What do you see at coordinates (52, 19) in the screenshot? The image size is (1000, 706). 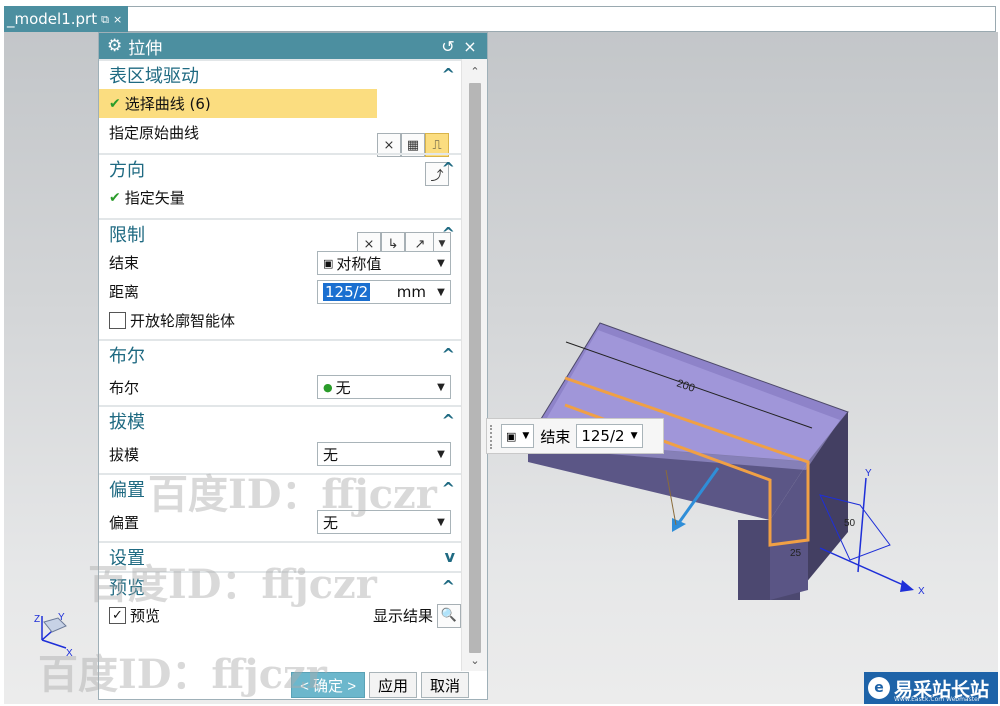 I see `tab-label: _model1.prt` at bounding box center [52, 19].